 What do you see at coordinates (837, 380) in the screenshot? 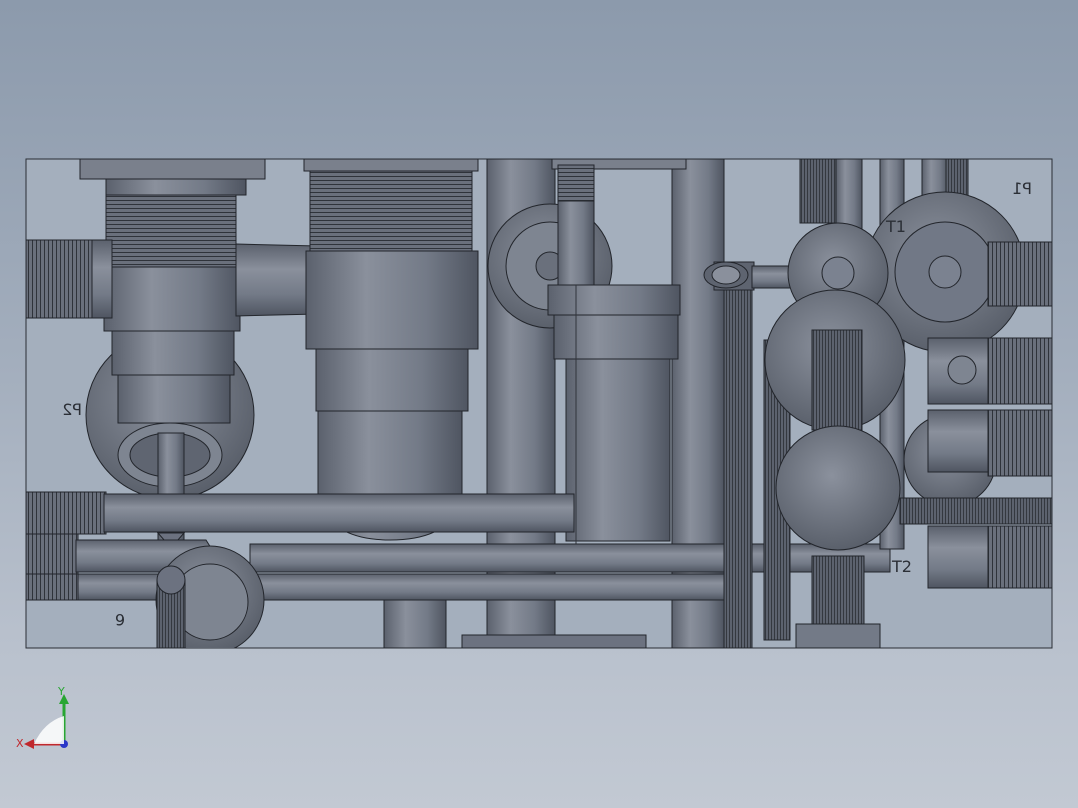
I see `knurled-block-right` at bounding box center [837, 380].